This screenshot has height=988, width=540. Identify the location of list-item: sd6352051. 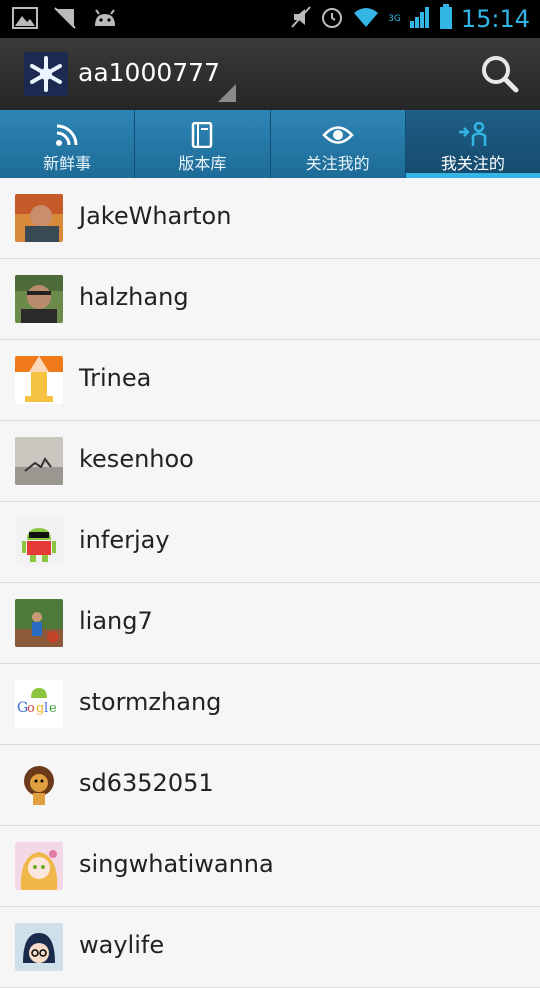
(270, 785).